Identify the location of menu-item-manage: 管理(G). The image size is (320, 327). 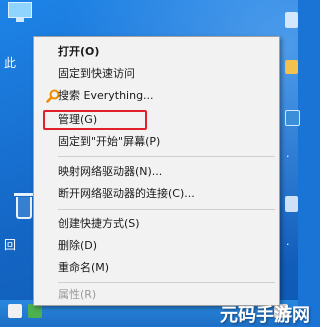
(156, 120).